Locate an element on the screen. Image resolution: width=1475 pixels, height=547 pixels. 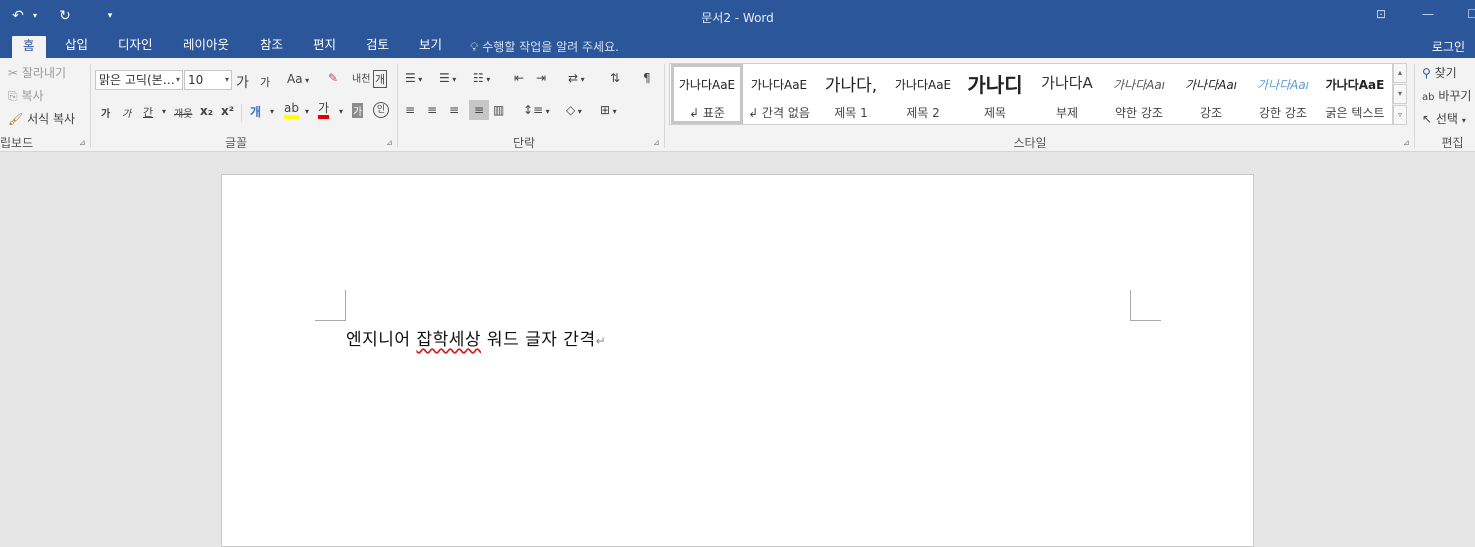
style-title: 가나디 제목 is located at coordinates (995, 94).